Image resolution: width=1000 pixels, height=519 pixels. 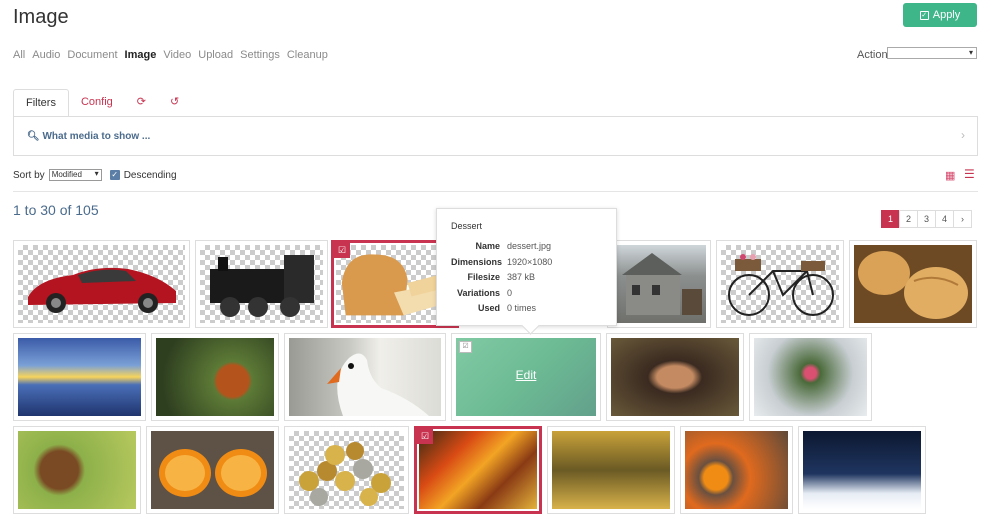 I want to click on sort-label: Sort by, so click(x=29, y=175).